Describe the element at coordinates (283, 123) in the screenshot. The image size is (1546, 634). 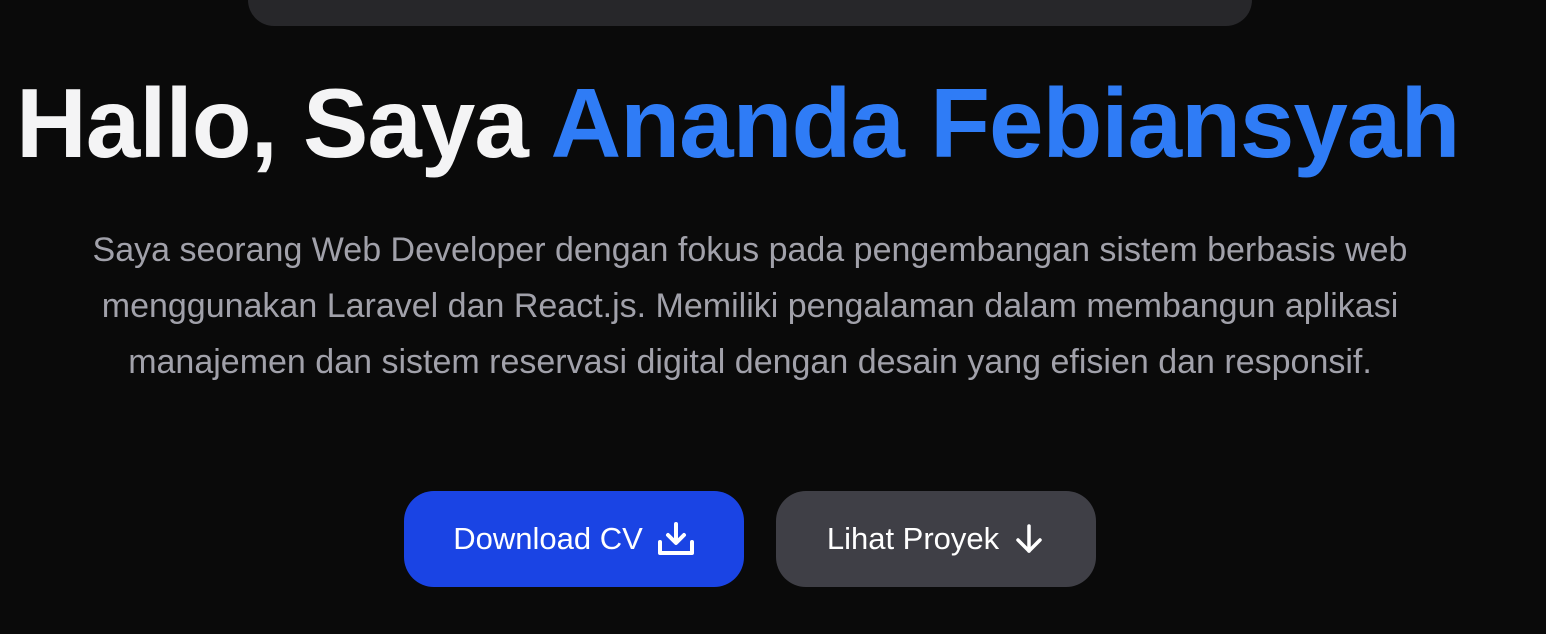
I see `hero-greeting: Hallo, Saya` at that location.